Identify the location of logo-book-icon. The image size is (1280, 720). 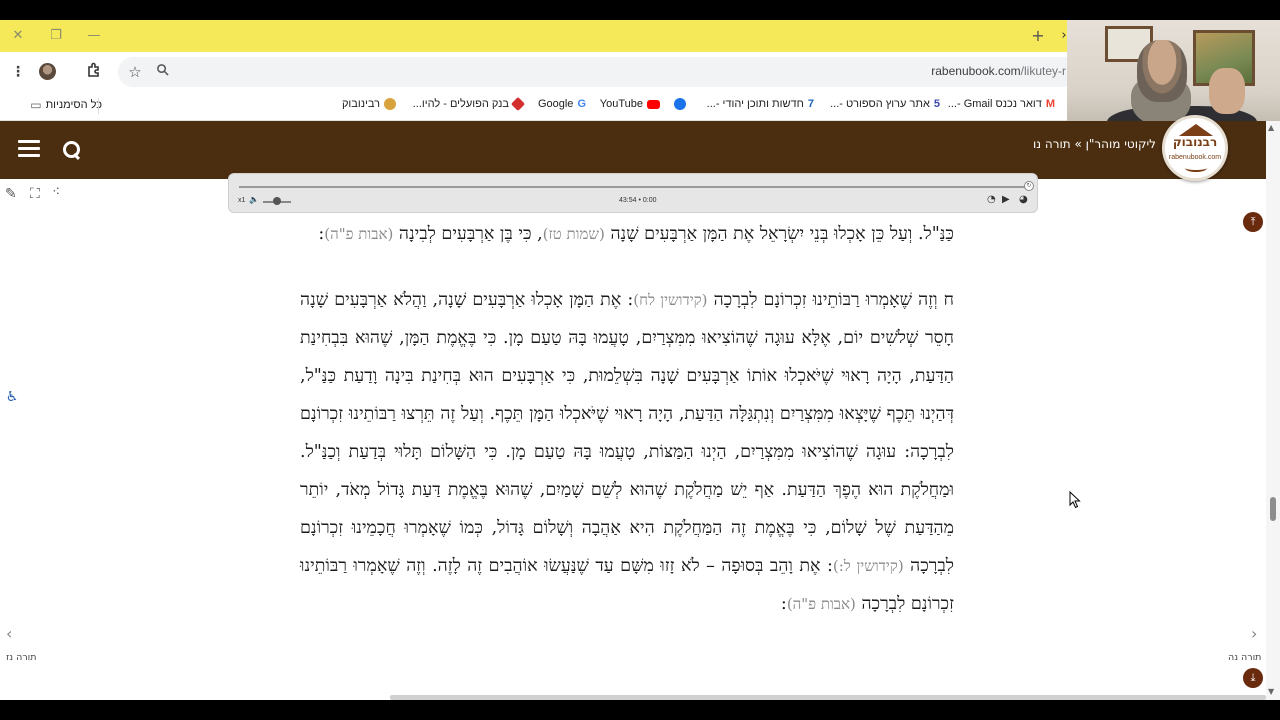
(1196, 168).